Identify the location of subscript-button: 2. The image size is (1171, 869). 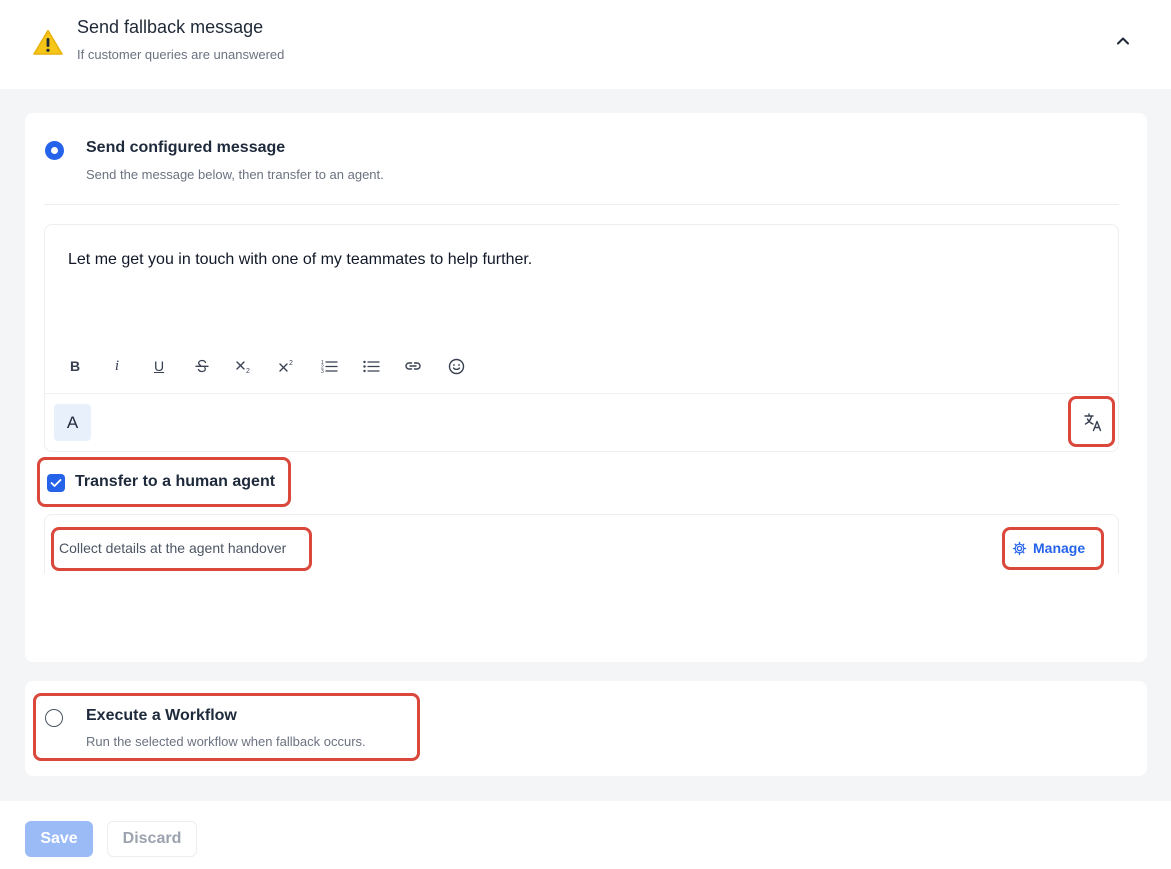
(244, 366).